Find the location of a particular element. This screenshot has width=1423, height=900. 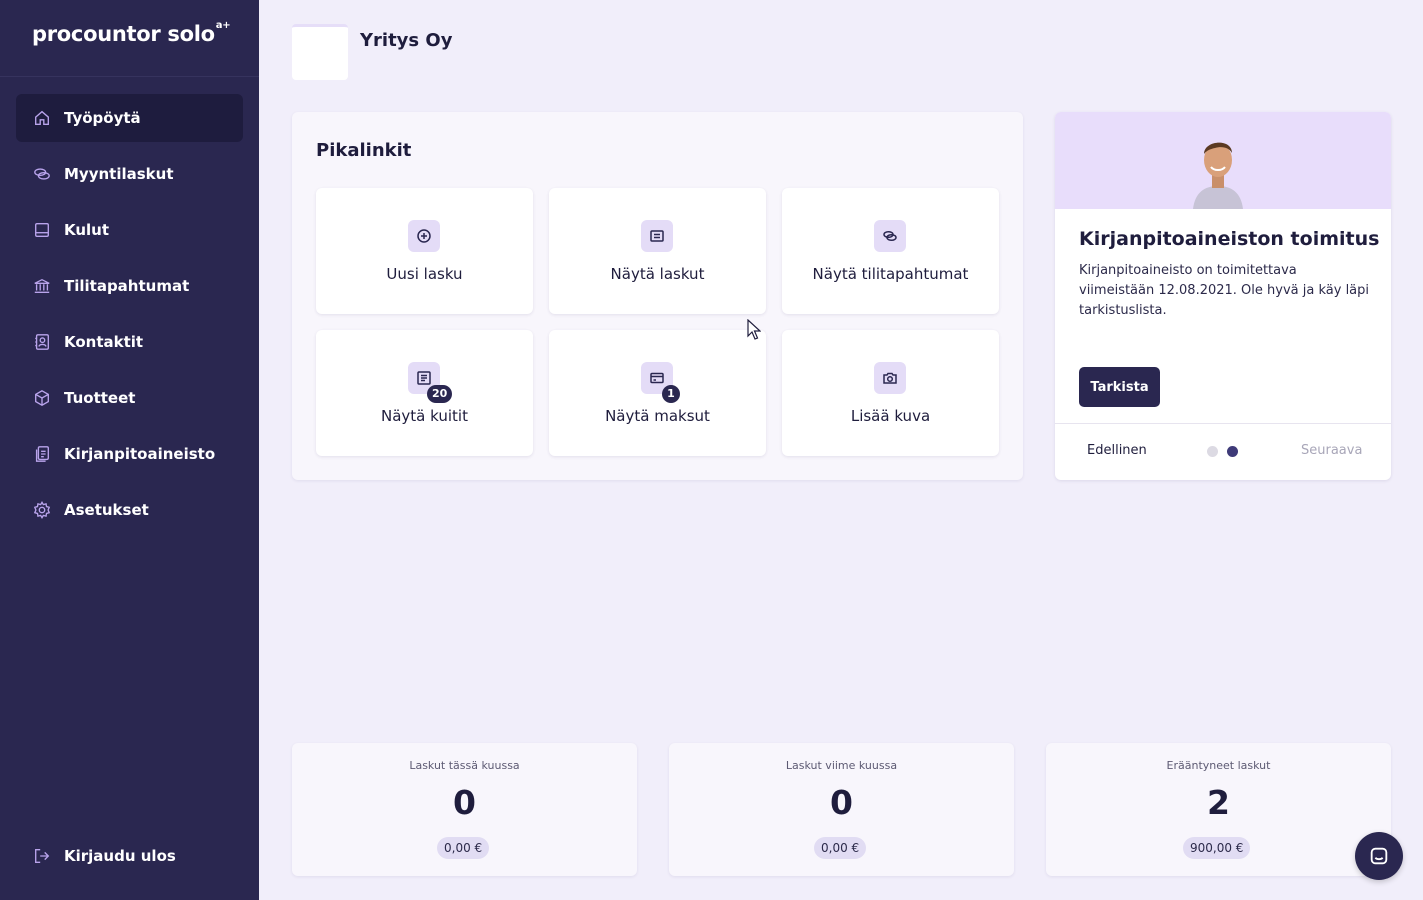

sidebar-item-label: Tuotteet is located at coordinates (100, 398).